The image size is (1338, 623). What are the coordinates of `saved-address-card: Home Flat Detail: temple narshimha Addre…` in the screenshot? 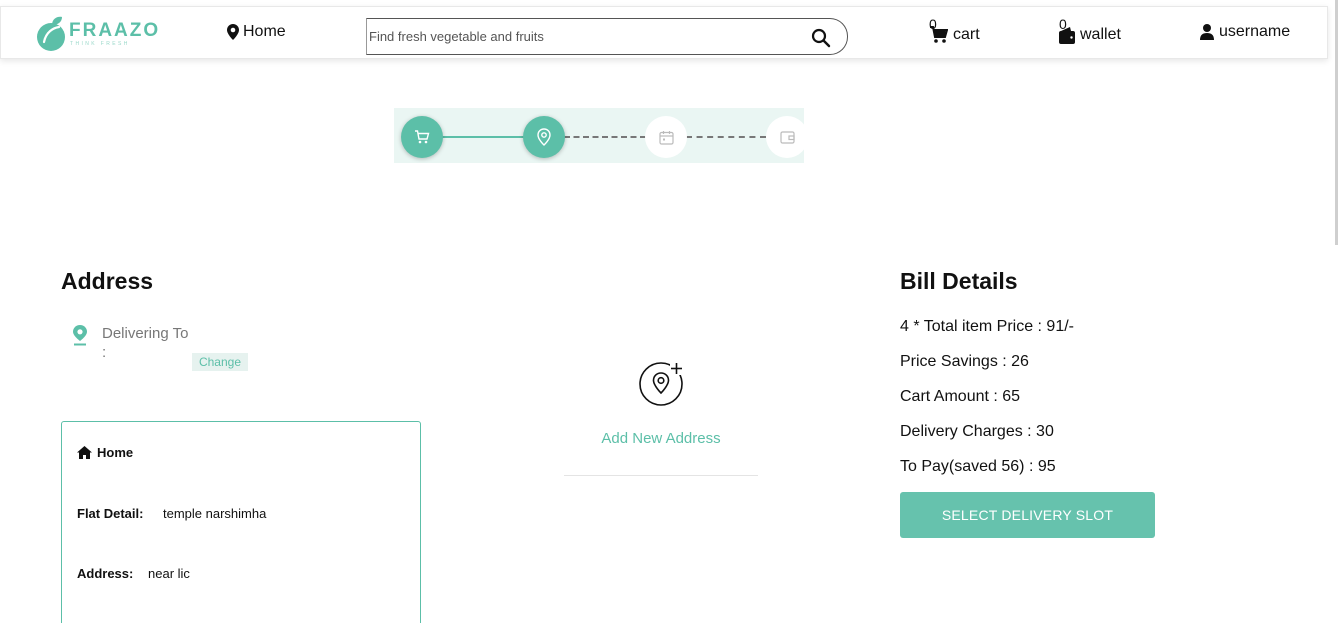 It's located at (241, 522).